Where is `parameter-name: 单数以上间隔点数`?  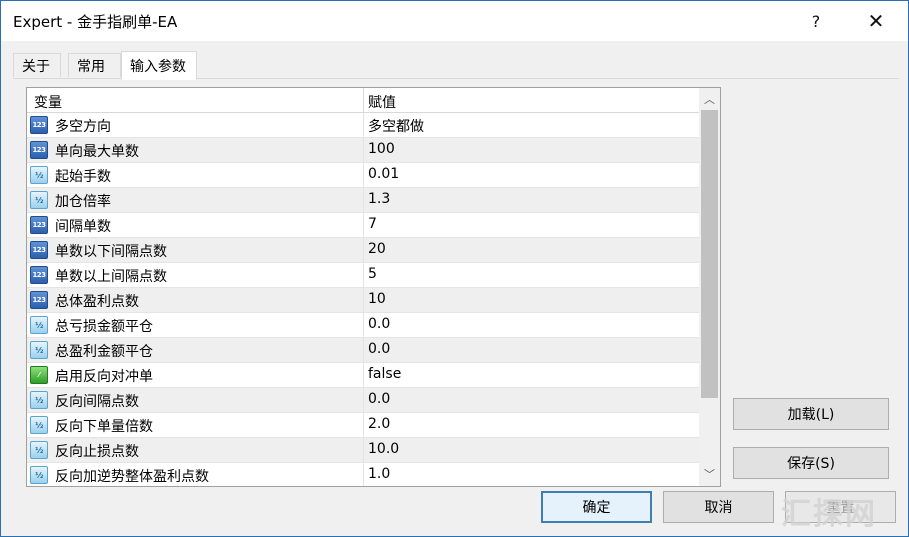 parameter-name: 单数以上间隔点数 is located at coordinates (111, 277).